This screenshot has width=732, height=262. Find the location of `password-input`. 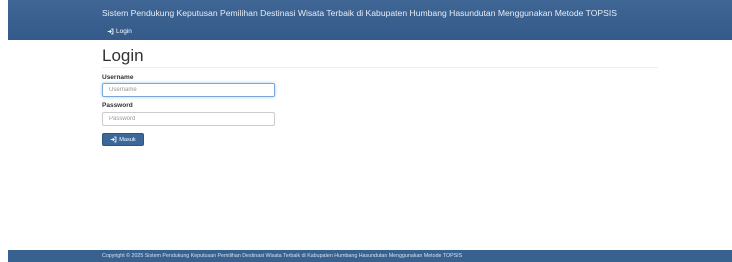

password-input is located at coordinates (188, 119).